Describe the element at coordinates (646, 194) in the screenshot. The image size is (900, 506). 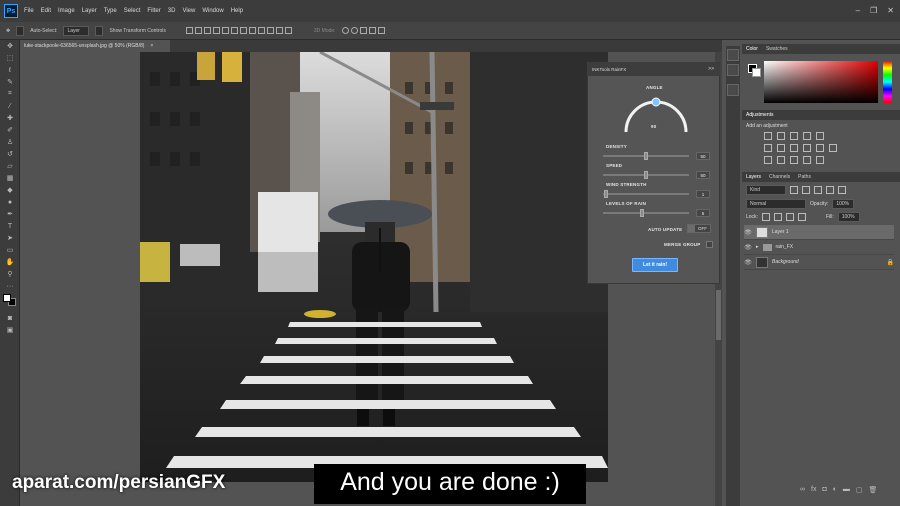
I see `wind-strength-slider-track` at that location.